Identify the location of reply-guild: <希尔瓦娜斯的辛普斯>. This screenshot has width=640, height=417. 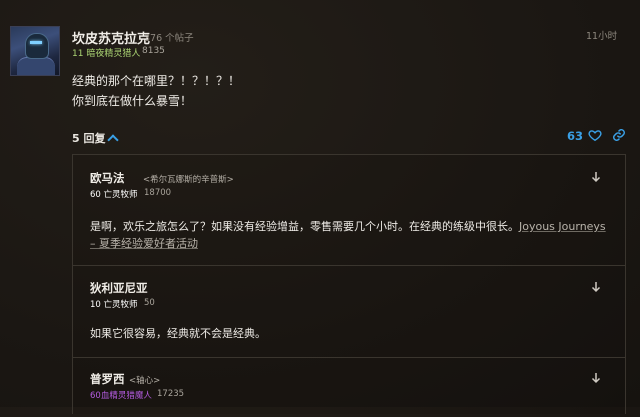
(188, 180).